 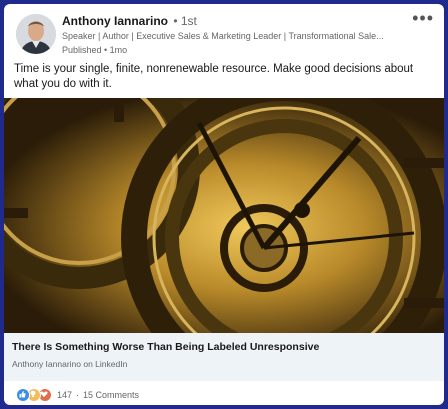 What do you see at coordinates (95, 50) in the screenshot?
I see `published-time: Published • 1mo` at bounding box center [95, 50].